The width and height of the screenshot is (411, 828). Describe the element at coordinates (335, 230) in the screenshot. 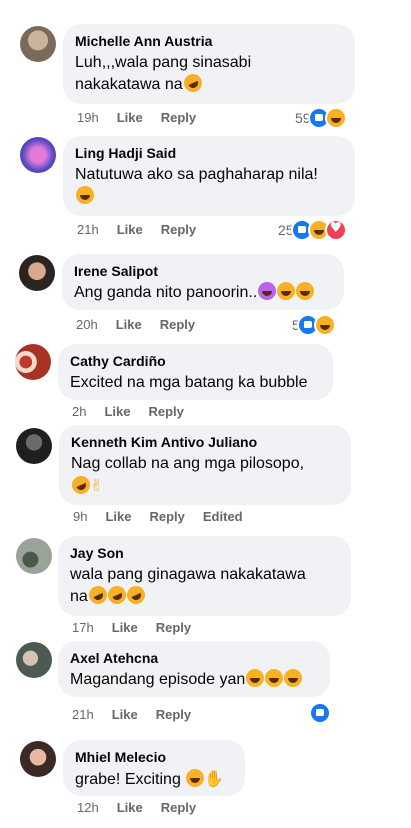

I see `love-reaction-icon` at that location.